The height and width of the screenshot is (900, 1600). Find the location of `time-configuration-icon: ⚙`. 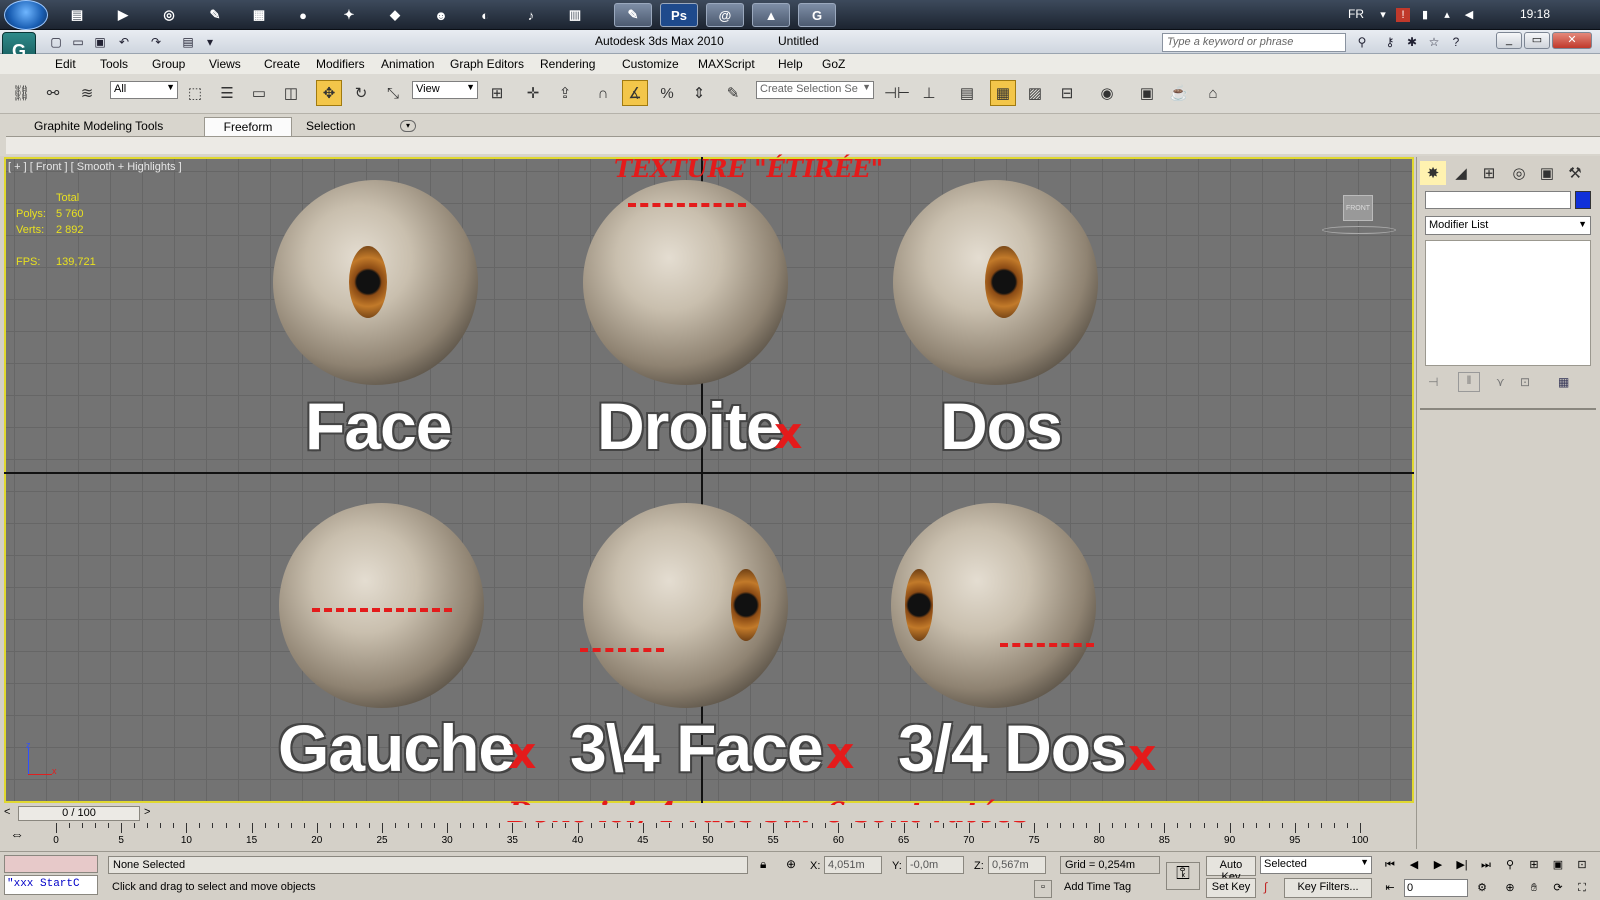

time-configuration-icon: ⚙ is located at coordinates (1482, 888).